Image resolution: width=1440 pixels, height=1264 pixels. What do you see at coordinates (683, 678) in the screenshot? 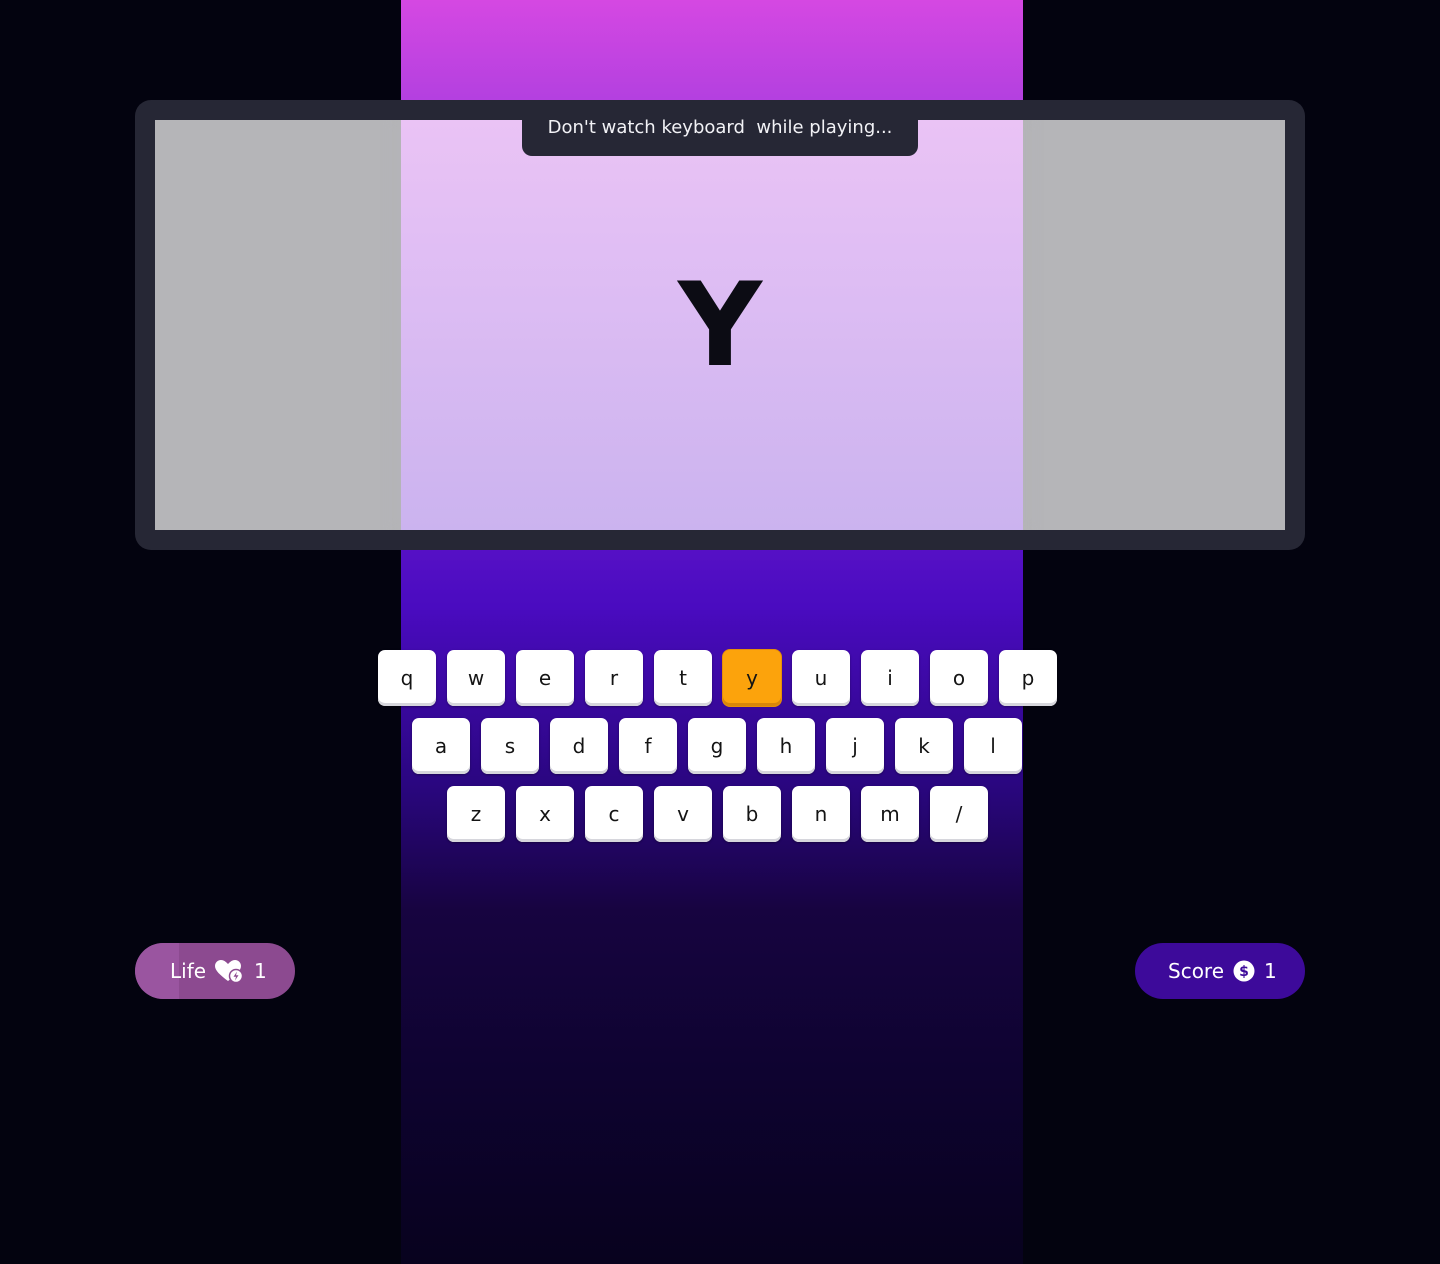
I see `key-t: t` at bounding box center [683, 678].